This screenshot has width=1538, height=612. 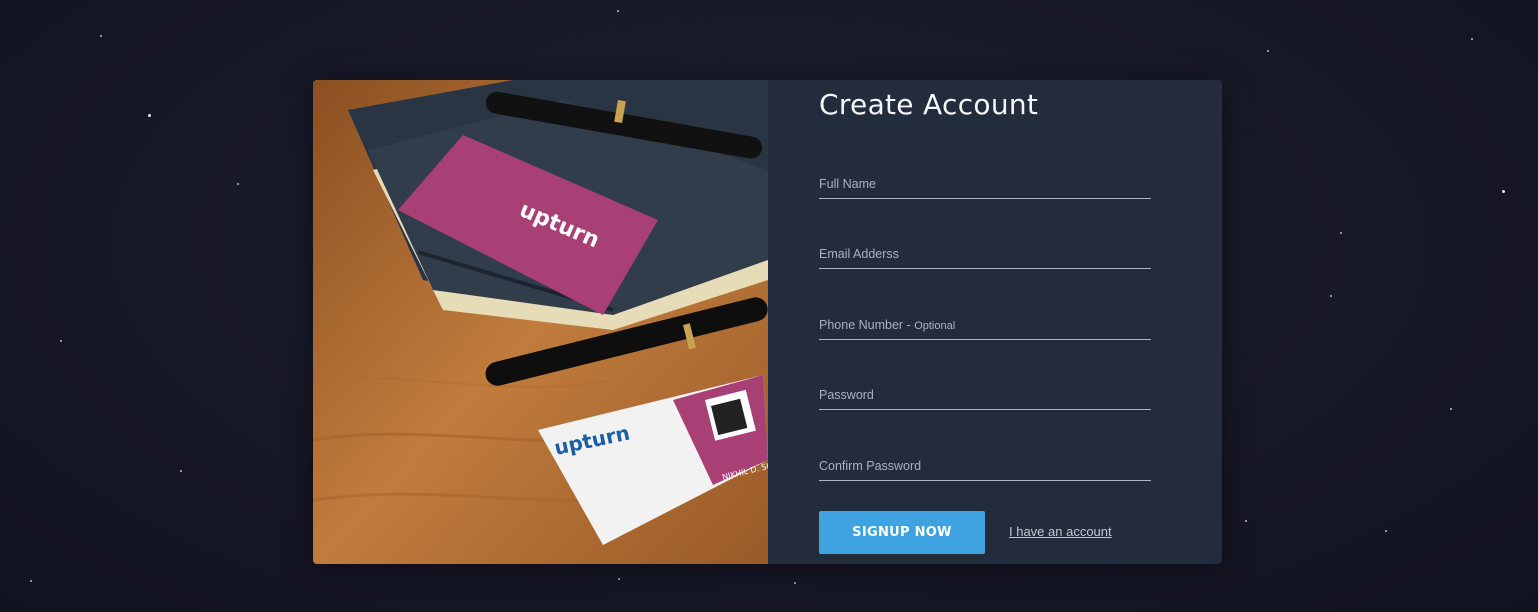 I want to click on password-field: Password, so click(x=985, y=390).